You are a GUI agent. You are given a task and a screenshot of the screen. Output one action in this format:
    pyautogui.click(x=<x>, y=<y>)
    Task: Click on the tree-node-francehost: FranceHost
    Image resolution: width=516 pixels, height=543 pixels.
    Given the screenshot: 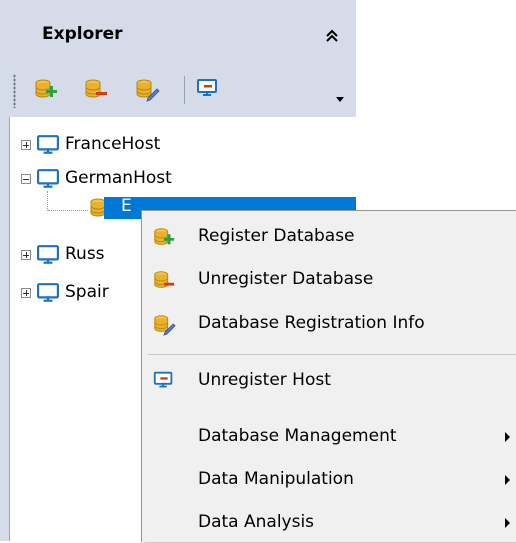 What is the action you would take?
    pyautogui.click(x=112, y=144)
    